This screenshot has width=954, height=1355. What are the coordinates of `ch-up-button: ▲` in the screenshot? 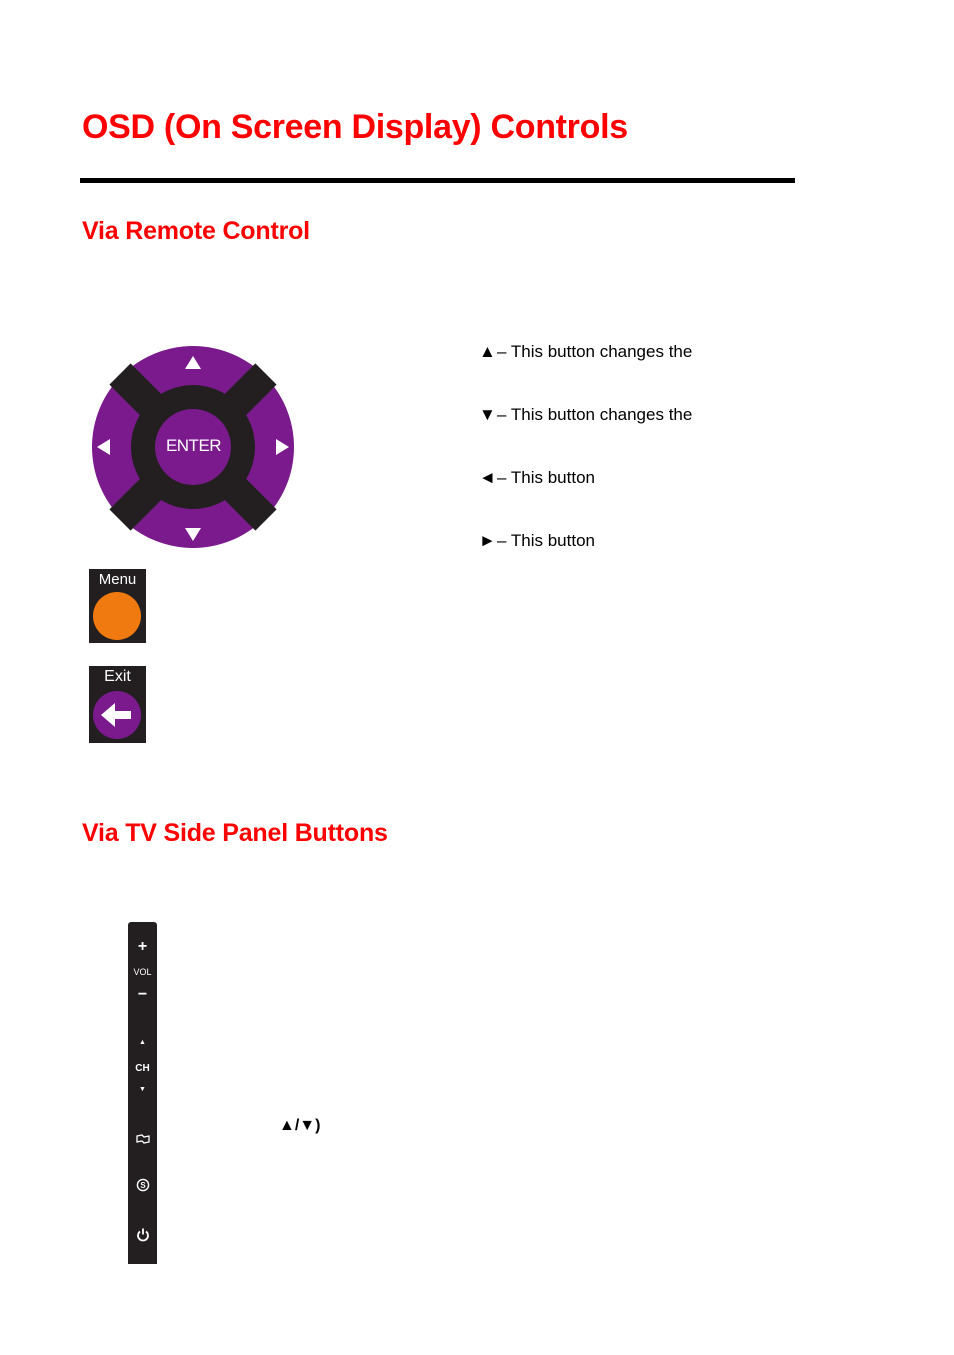 It's located at (142, 1042).